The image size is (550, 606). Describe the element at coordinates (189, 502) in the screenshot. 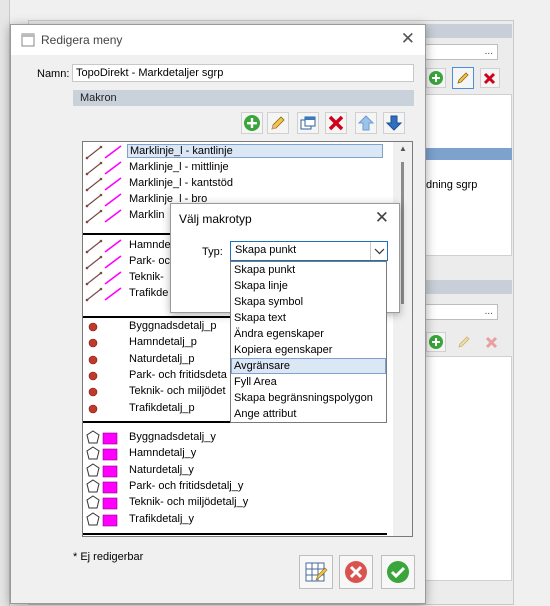

I see `list-item-label: Teknik- och miljödetalj_y` at that location.